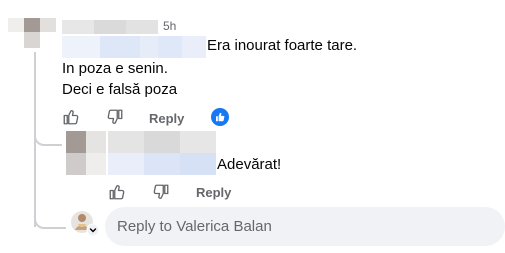 The image size is (505, 253). What do you see at coordinates (71, 119) in the screenshot?
I see `like-outline-icon` at bounding box center [71, 119].